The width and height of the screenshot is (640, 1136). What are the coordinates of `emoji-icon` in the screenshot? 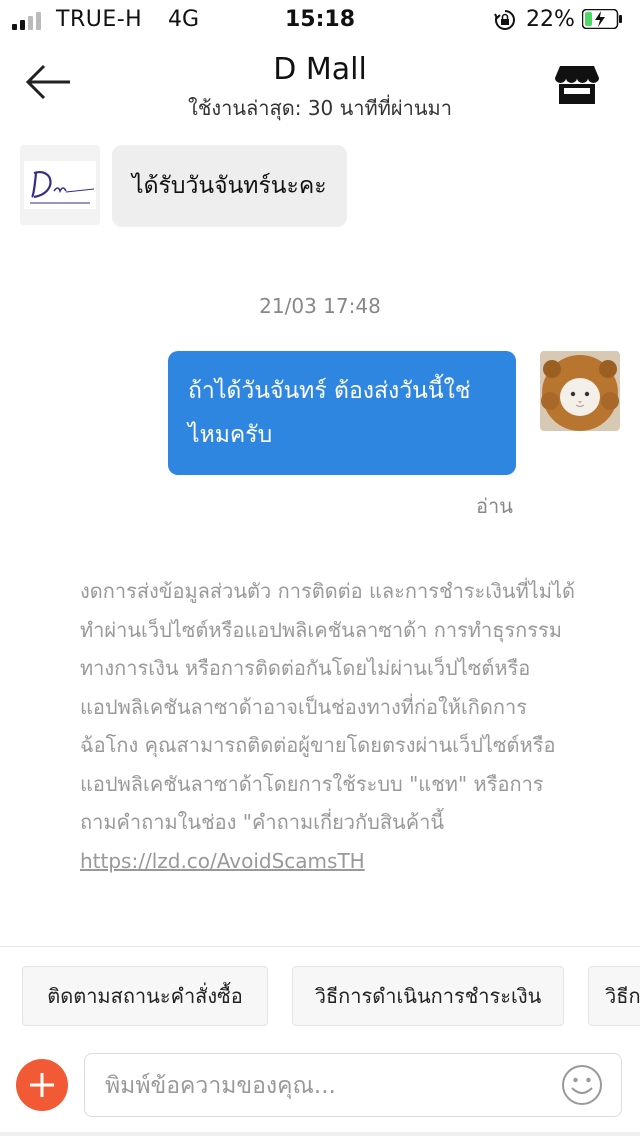 It's located at (582, 1085).